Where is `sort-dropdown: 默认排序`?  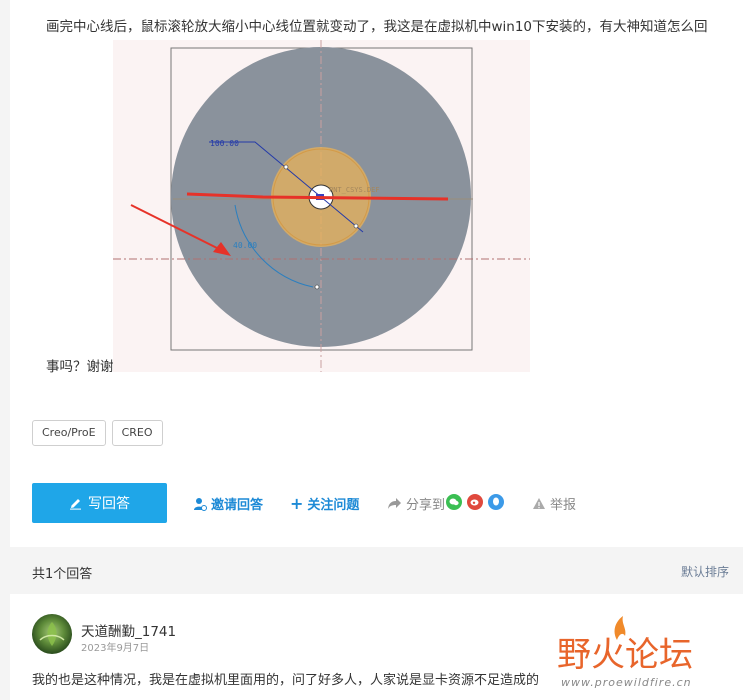 sort-dropdown: 默认排序 is located at coordinates (705, 571).